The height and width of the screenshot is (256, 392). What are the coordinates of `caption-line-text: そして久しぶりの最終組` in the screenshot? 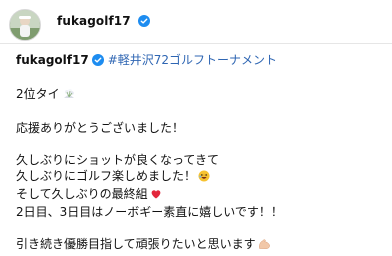 It's located at (82, 194).